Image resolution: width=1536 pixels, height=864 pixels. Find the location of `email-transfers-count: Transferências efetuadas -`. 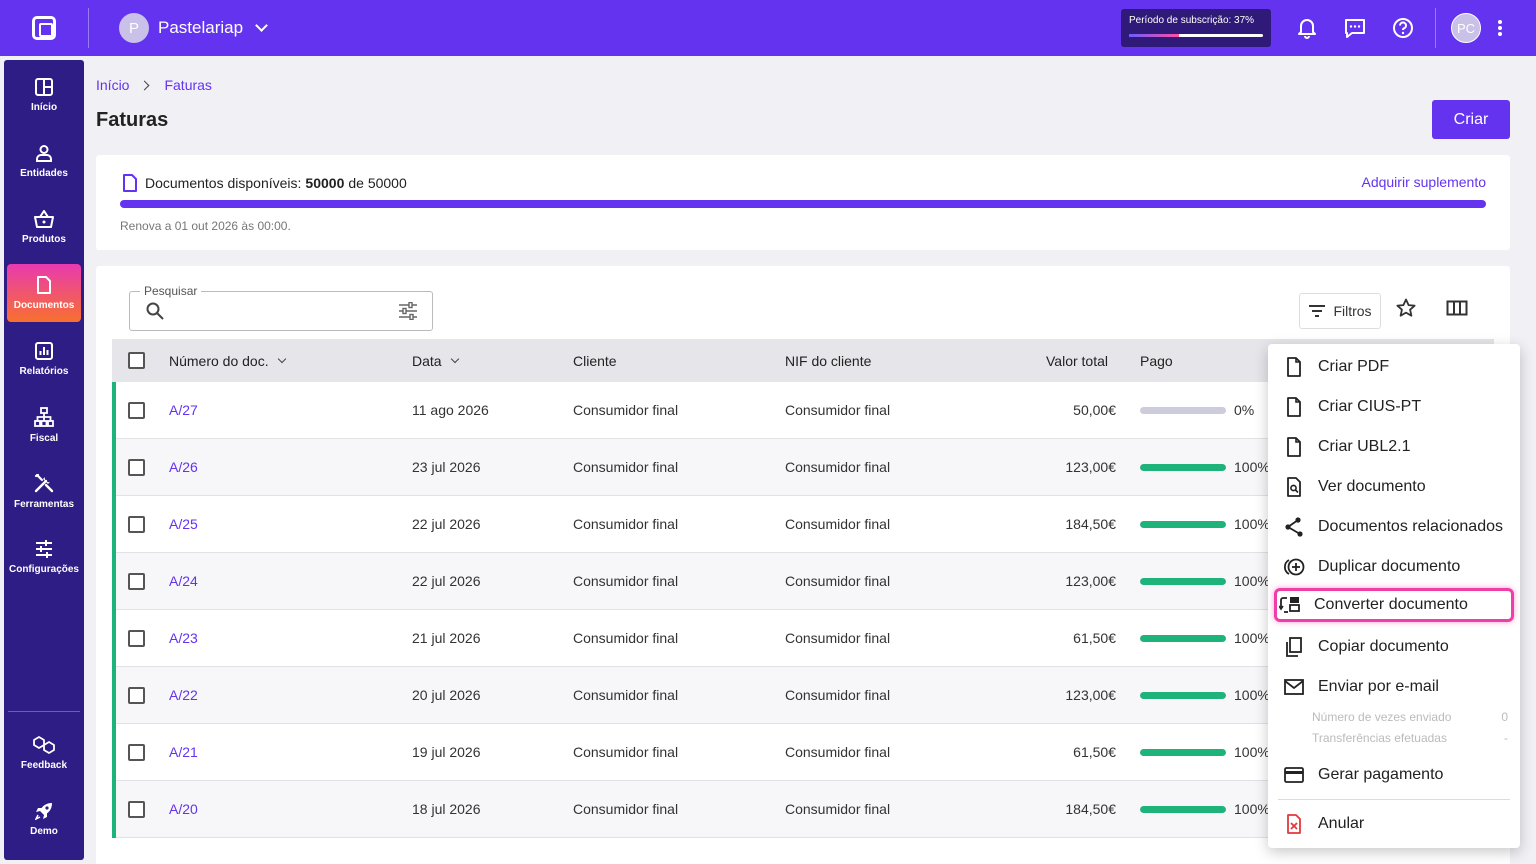

email-transfers-count: Transferências efetuadas - is located at coordinates (1410, 738).